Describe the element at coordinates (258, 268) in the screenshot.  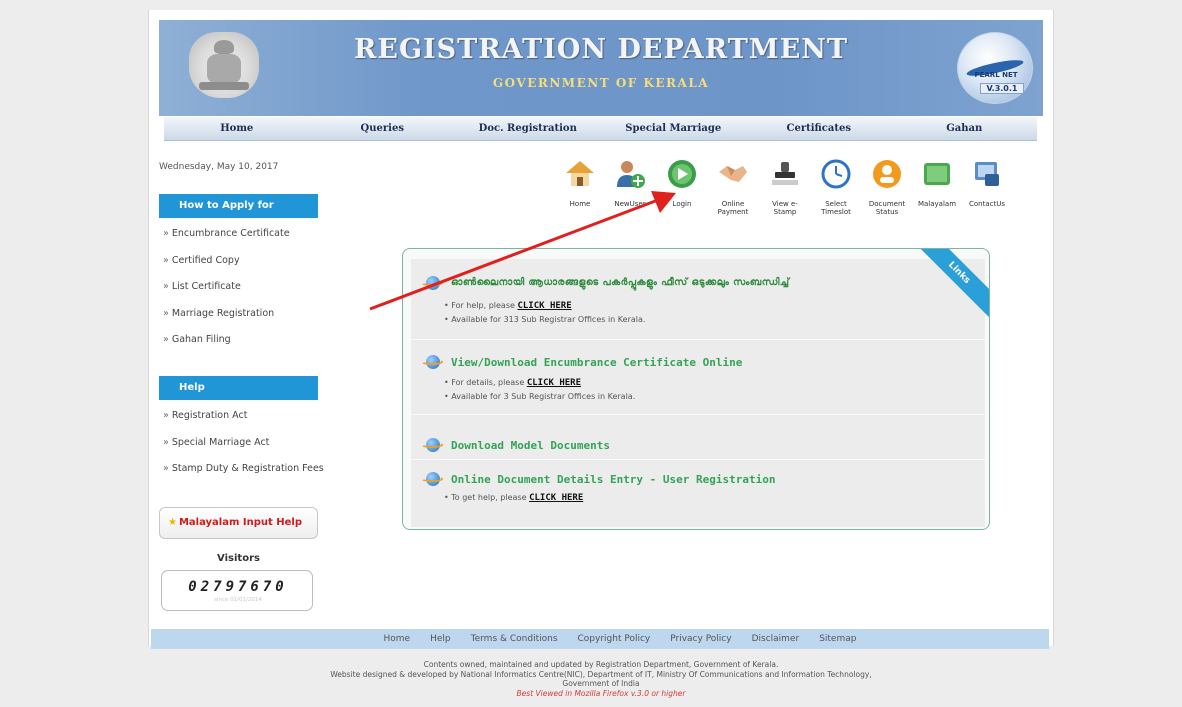
I see `sidebar-item-certified-copy: Certified Copy` at that location.